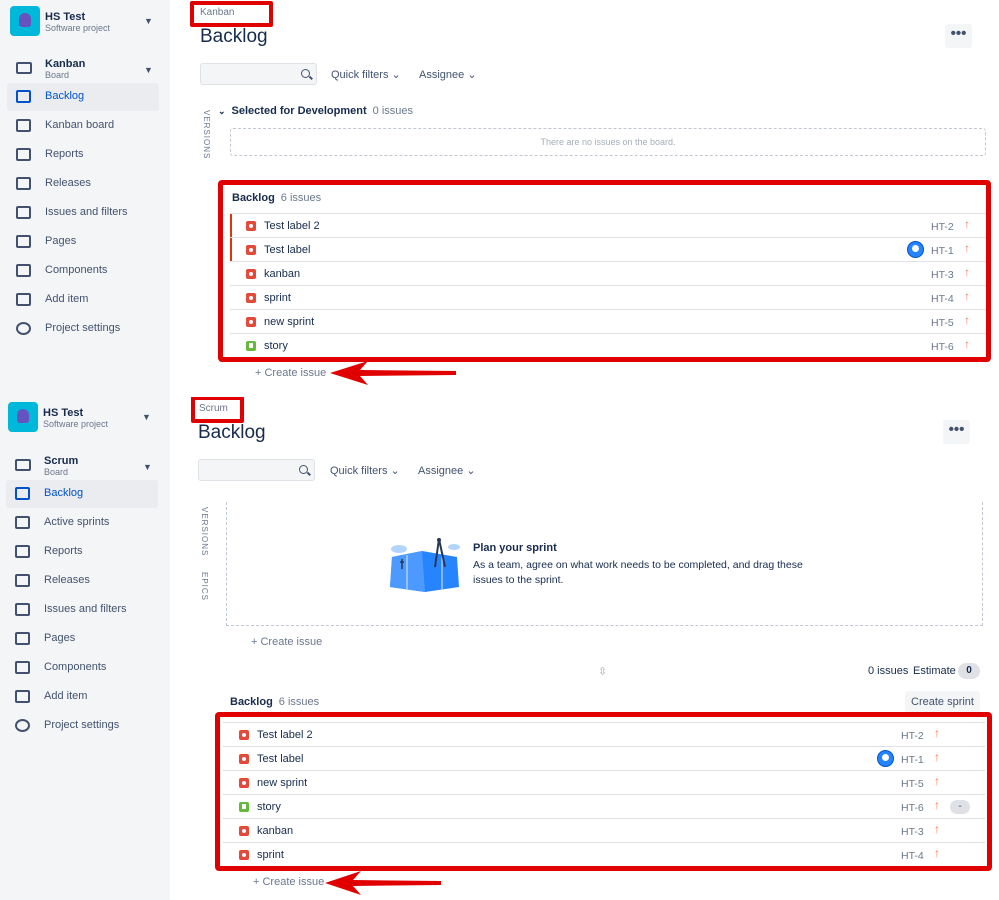 This screenshot has height=900, width=999. What do you see at coordinates (603, 791) in the screenshot?
I see `highlight-box` at bounding box center [603, 791].